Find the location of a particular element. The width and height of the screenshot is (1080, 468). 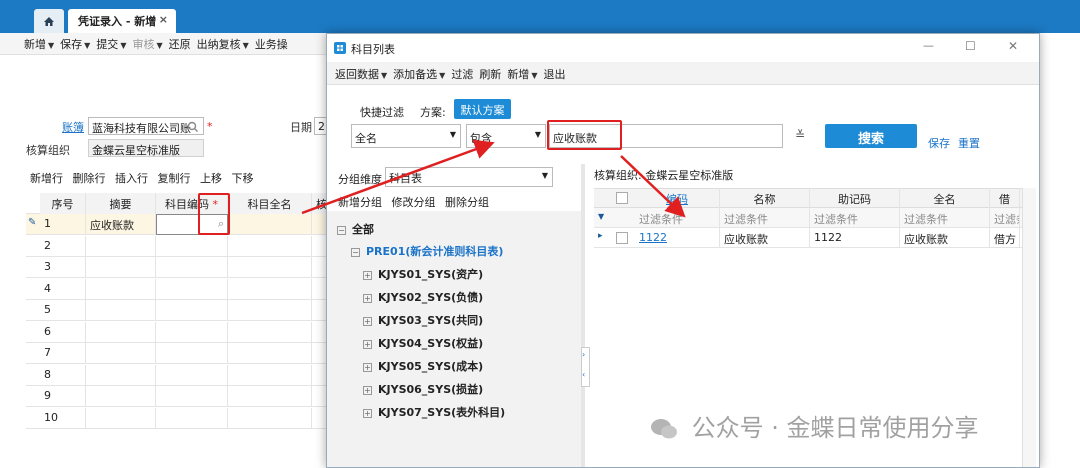

delete-row-button: 删除行 is located at coordinates (89, 178).